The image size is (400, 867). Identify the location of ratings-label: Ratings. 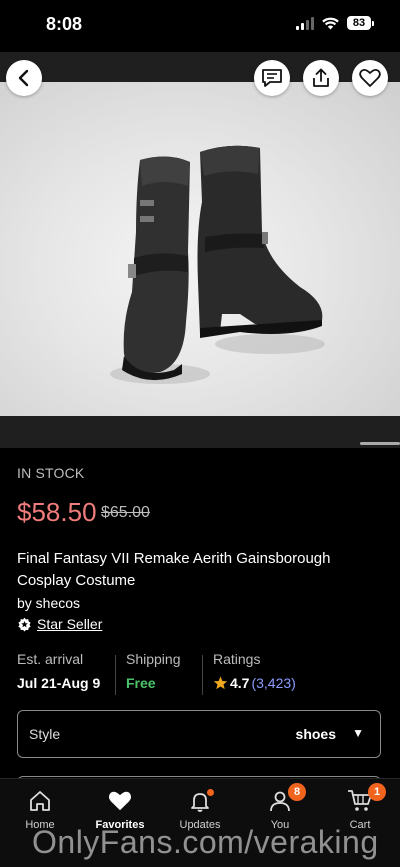
(237, 659).